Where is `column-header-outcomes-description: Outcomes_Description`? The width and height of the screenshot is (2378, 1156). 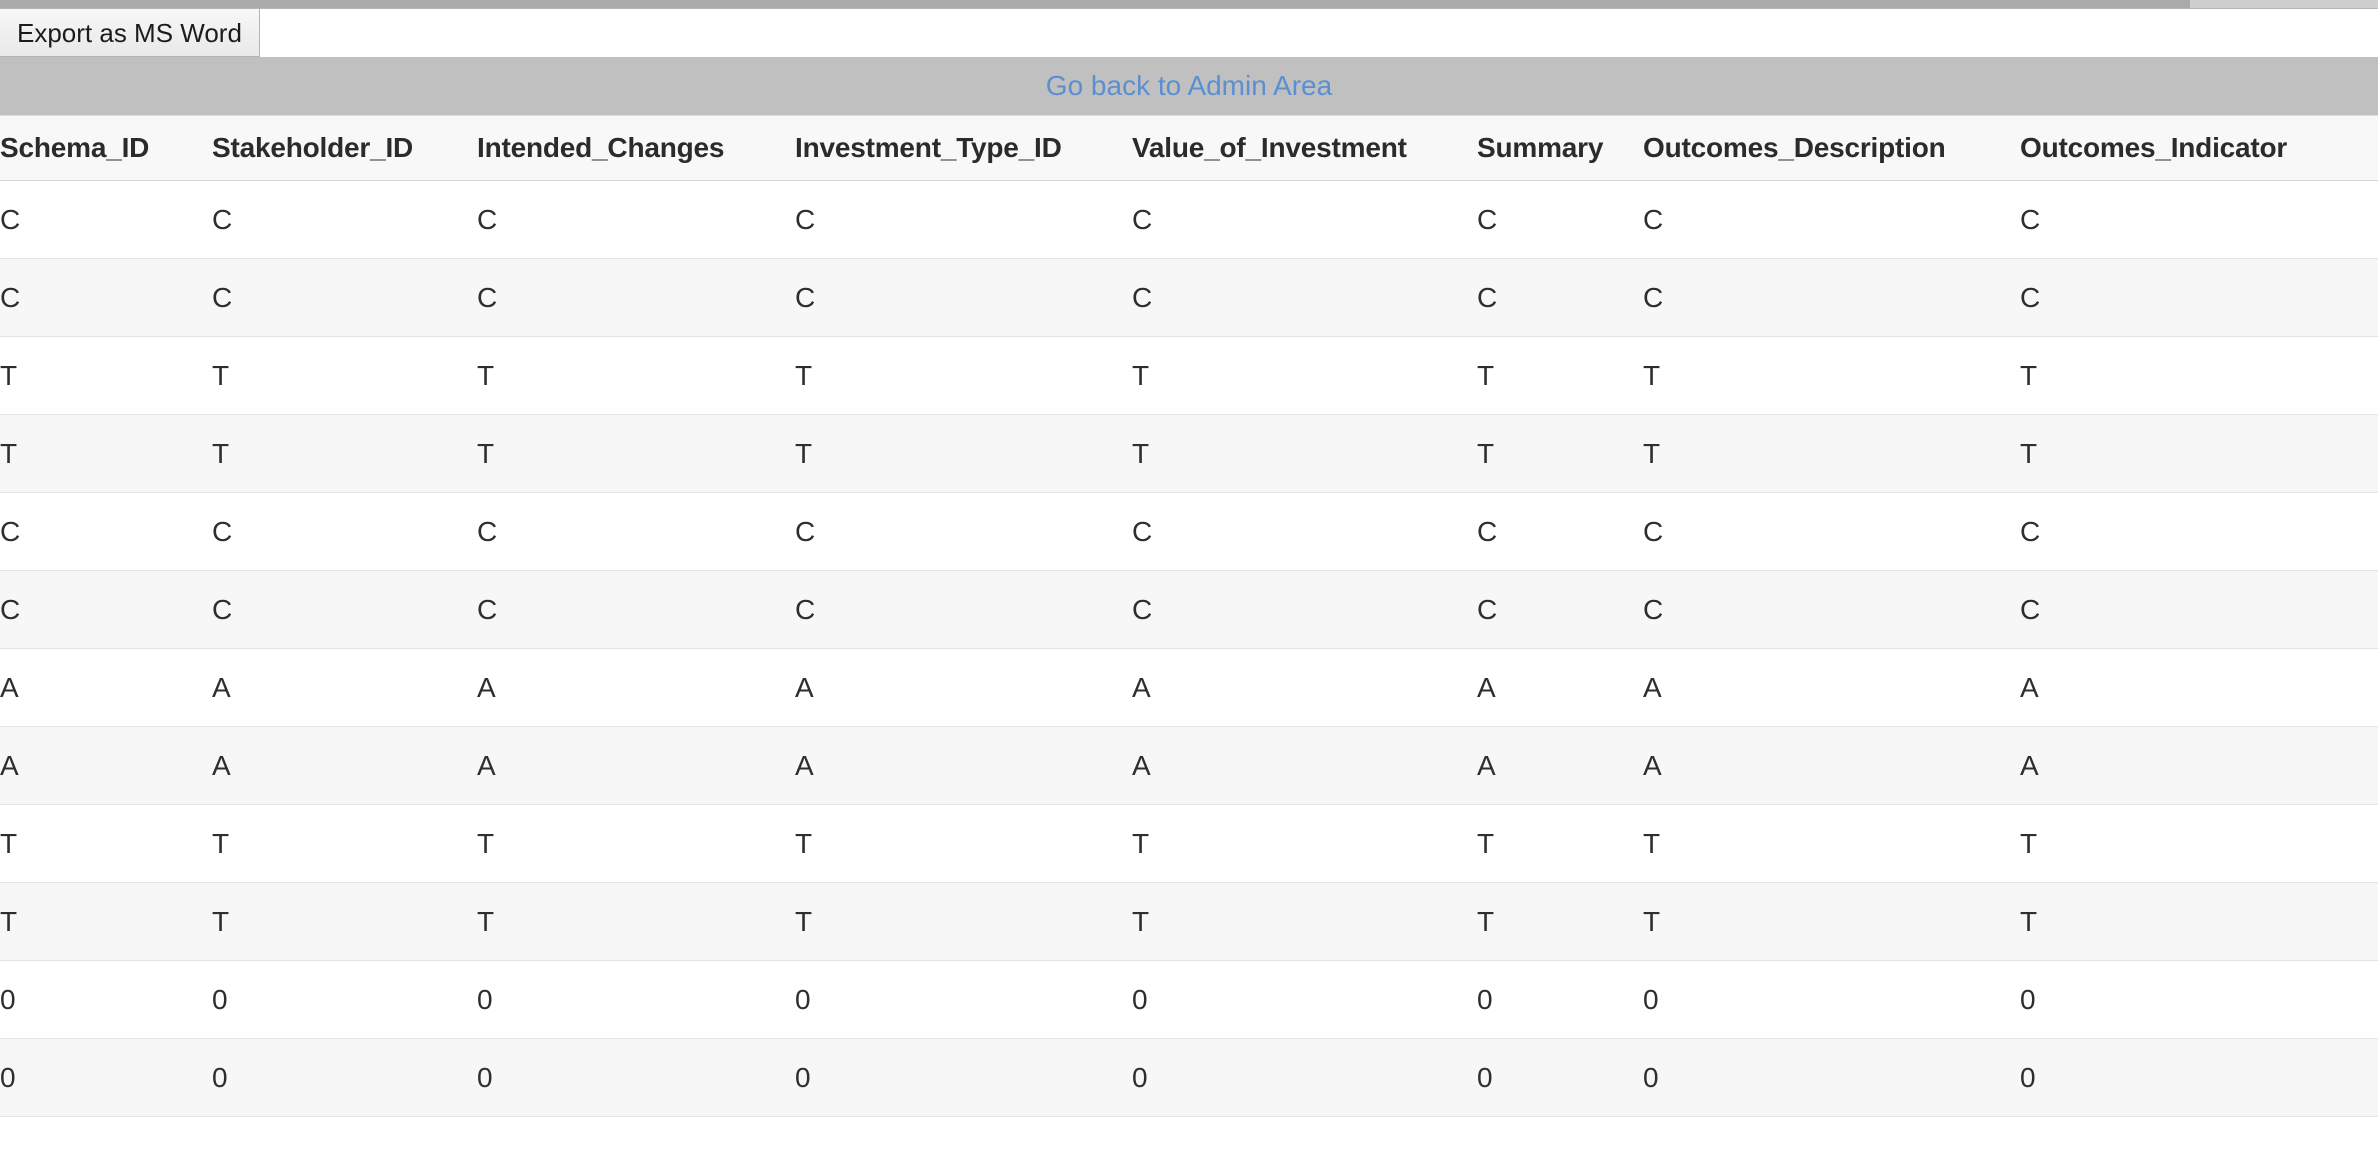 column-header-outcomes-description: Outcomes_Description is located at coordinates (1831, 148).